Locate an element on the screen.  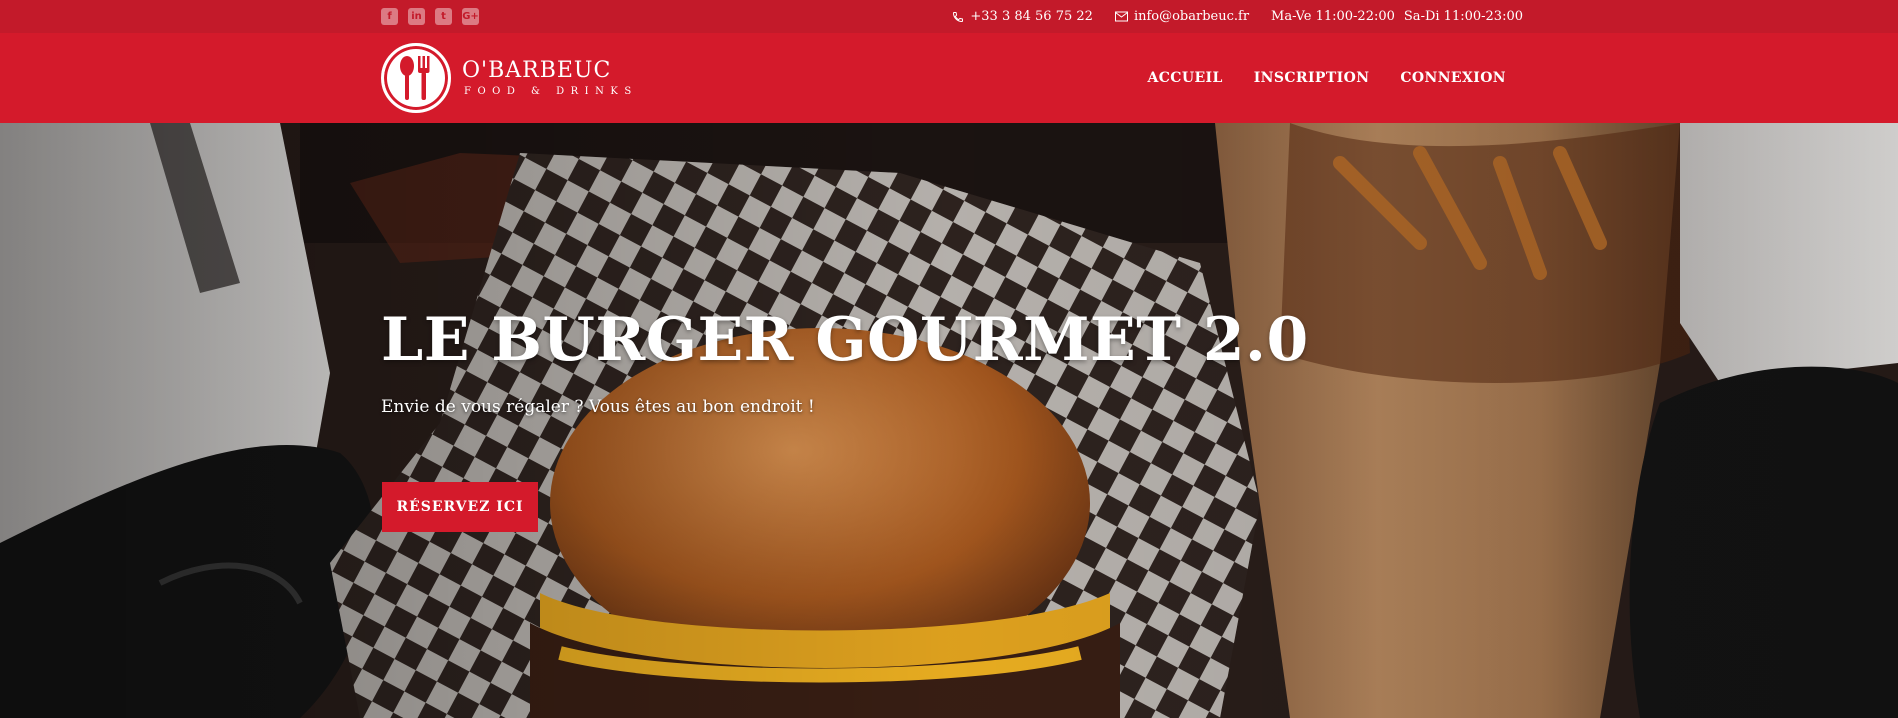
google-plus-icon: G+ is located at coordinates (470, 16).